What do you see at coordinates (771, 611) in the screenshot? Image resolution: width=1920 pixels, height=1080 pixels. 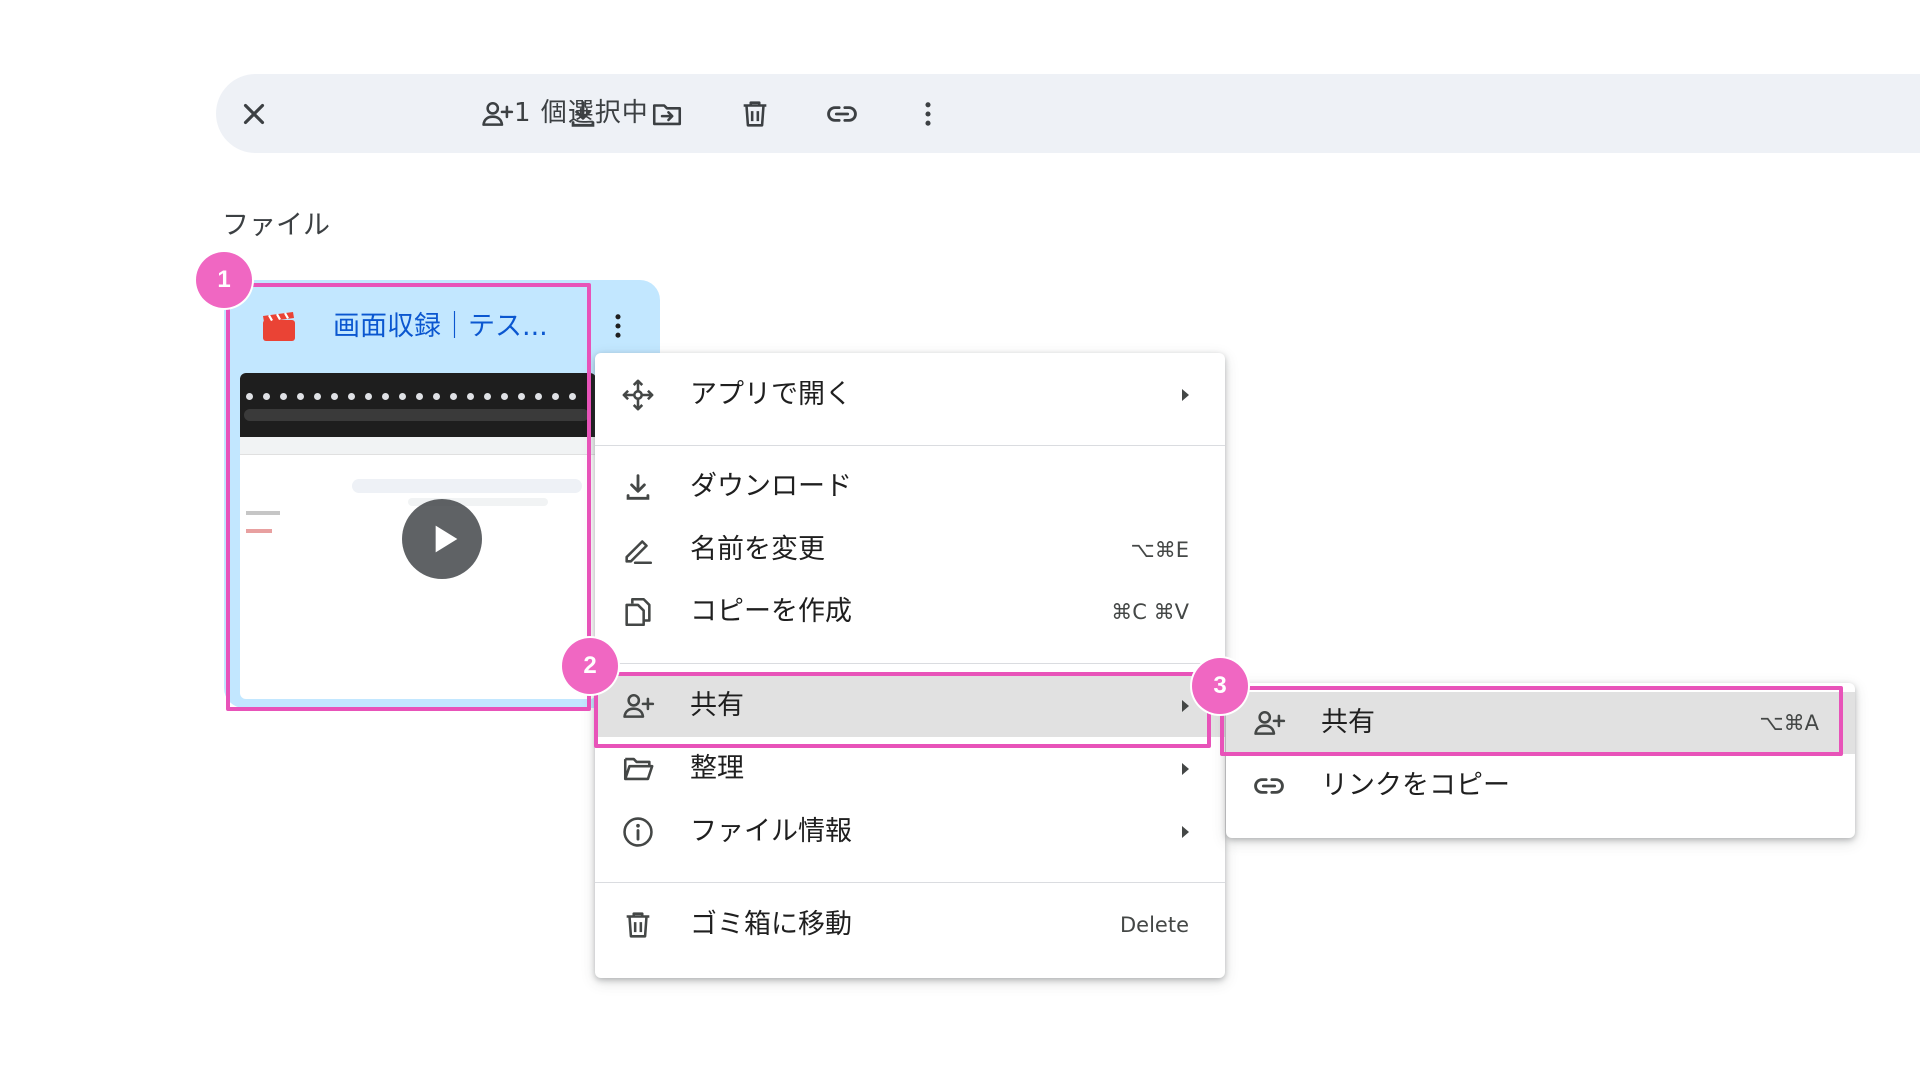 I see `menu-item-label: コピーを作成` at bounding box center [771, 611].